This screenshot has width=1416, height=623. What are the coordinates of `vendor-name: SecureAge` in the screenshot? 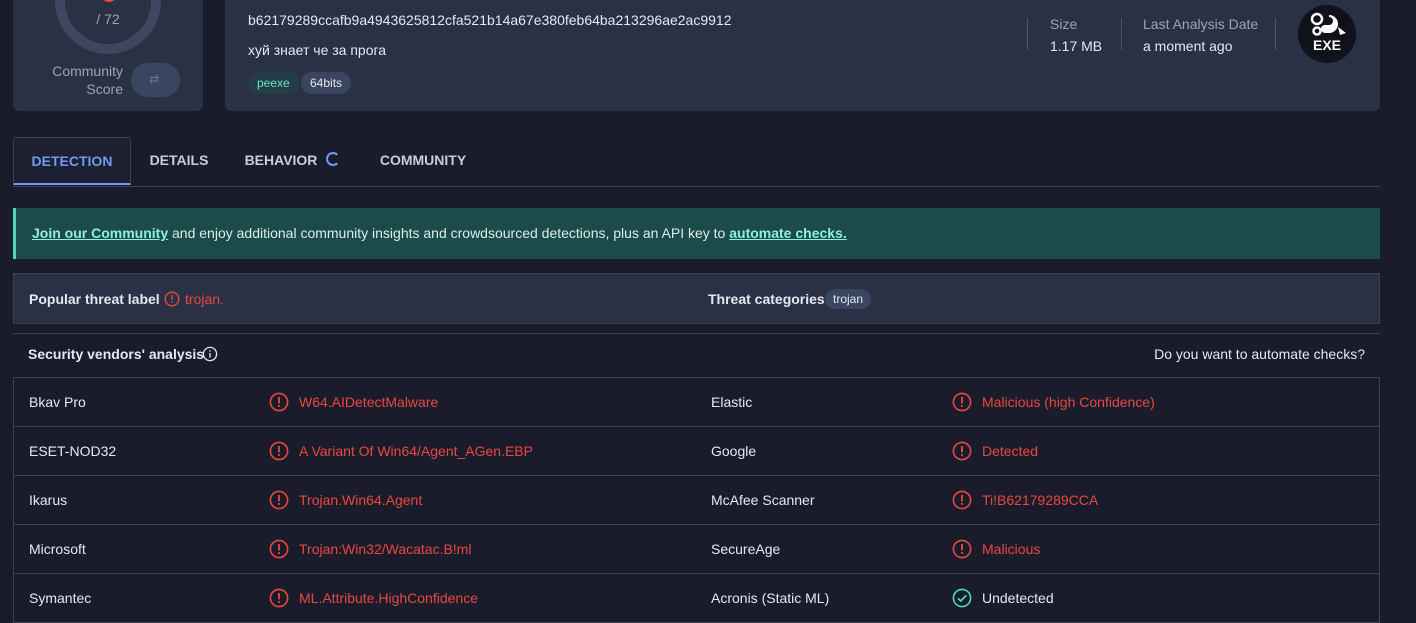 It's located at (746, 549).